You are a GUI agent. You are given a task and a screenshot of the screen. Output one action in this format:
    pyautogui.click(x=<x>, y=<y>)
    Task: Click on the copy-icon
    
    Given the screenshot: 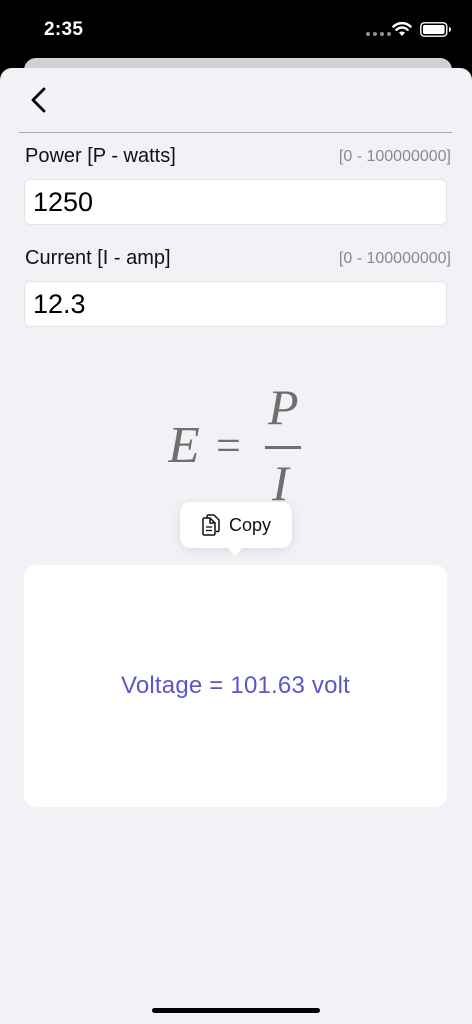 What is the action you would take?
    pyautogui.click(x=211, y=525)
    